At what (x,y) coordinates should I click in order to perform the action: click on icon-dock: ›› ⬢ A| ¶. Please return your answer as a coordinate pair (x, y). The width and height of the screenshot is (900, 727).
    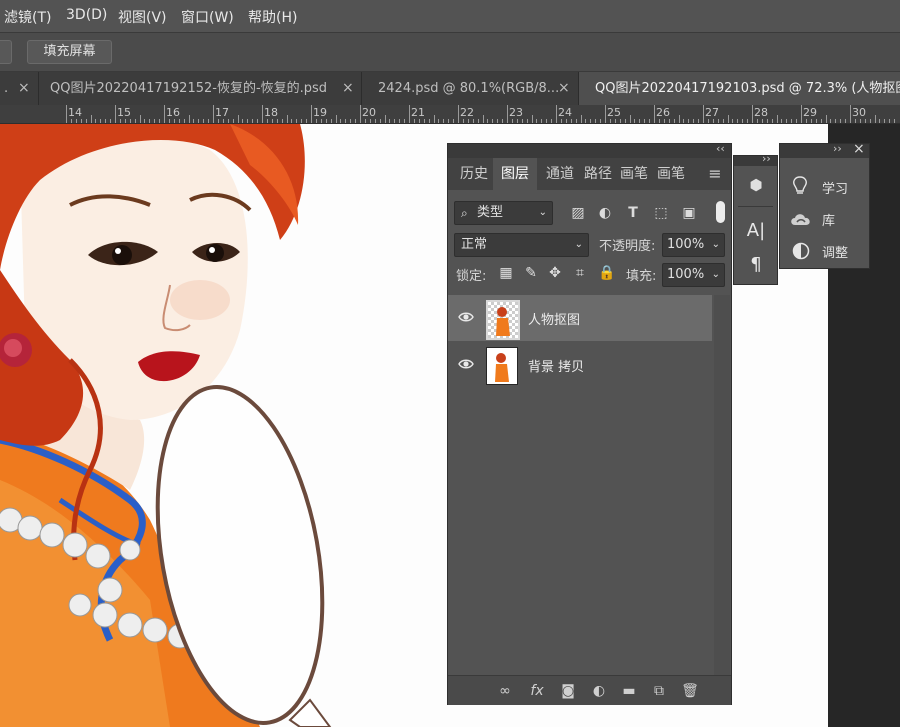
    Looking at the image, I should click on (755, 218).